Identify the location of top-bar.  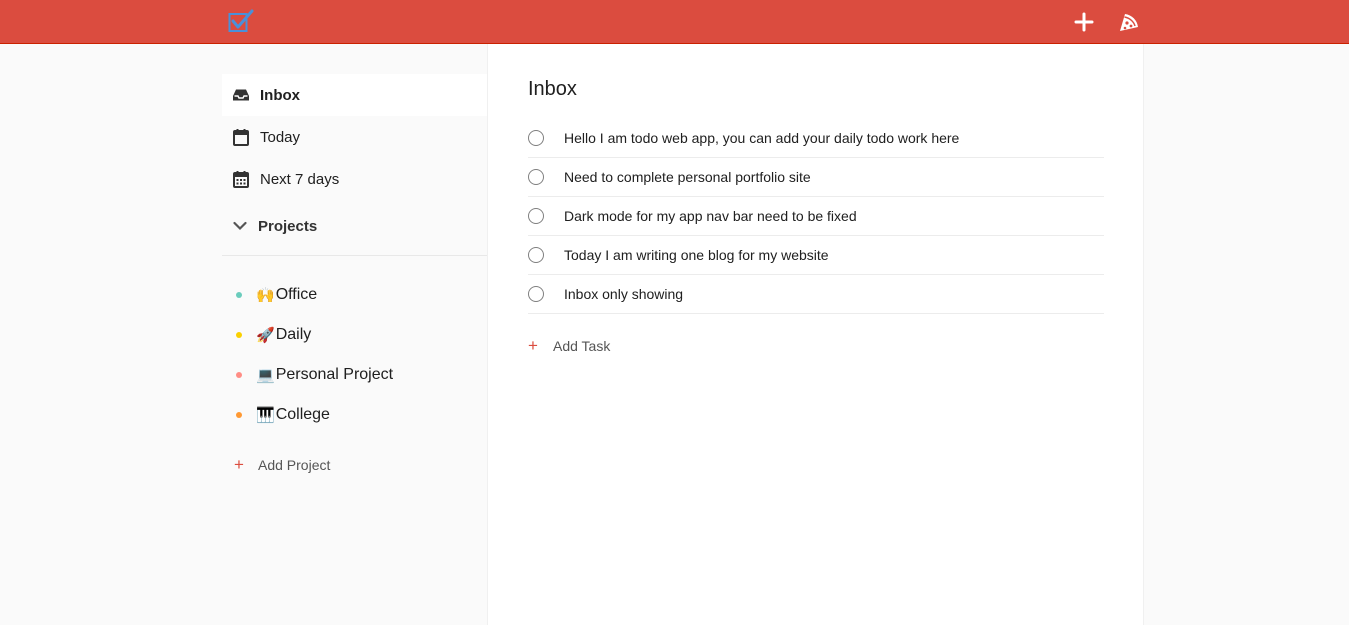
(674, 22).